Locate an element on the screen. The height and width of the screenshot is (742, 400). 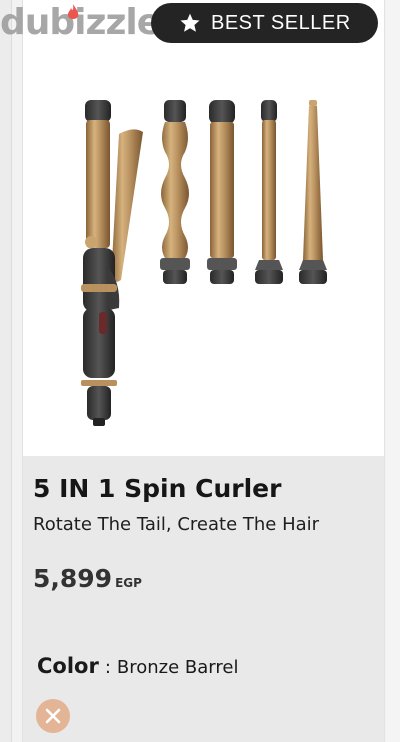
product-tagline: Rotate The Tail, Create The Hair is located at coordinates (176, 524).